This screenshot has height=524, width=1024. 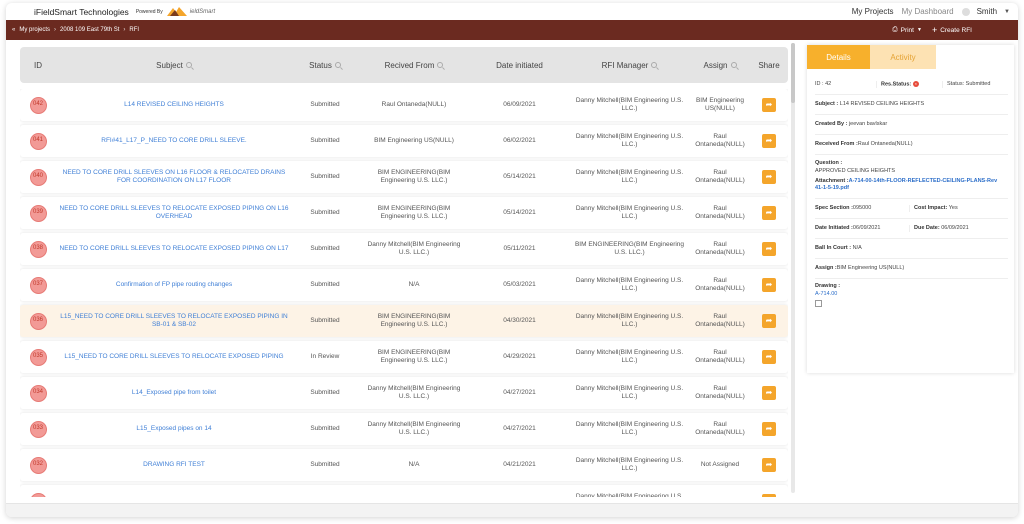 I want to click on cell-subject-text: DRAWING RFI TEST, so click(x=174, y=465).